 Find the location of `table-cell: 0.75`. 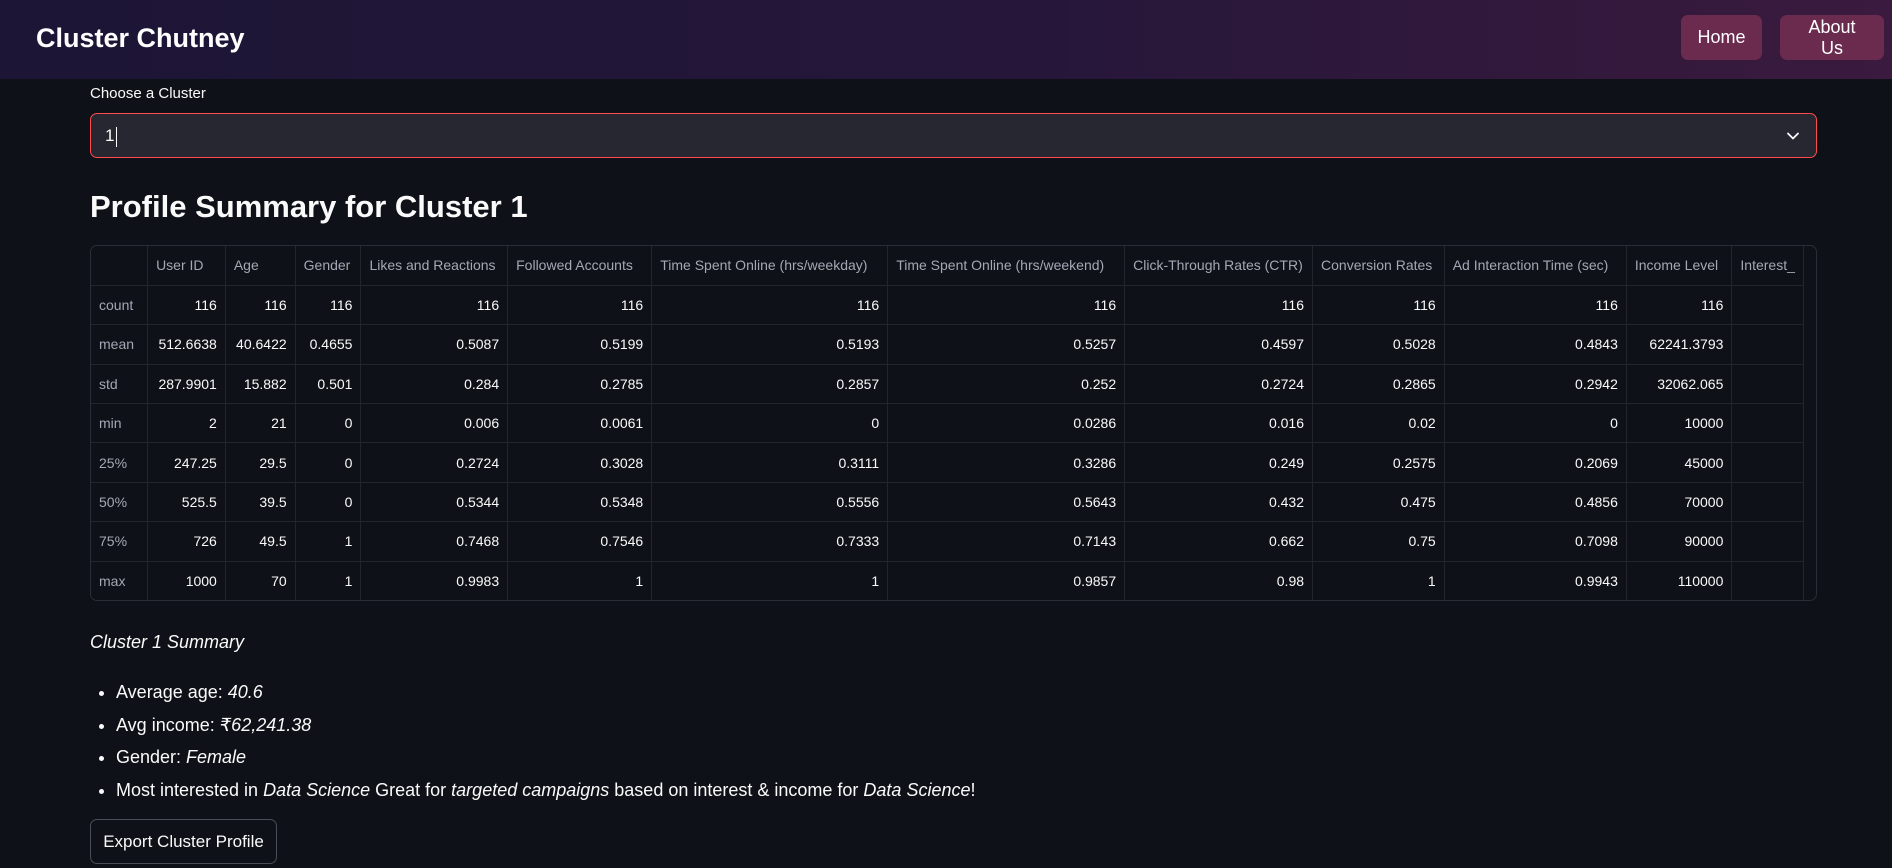

table-cell: 0.75 is located at coordinates (1378, 541).